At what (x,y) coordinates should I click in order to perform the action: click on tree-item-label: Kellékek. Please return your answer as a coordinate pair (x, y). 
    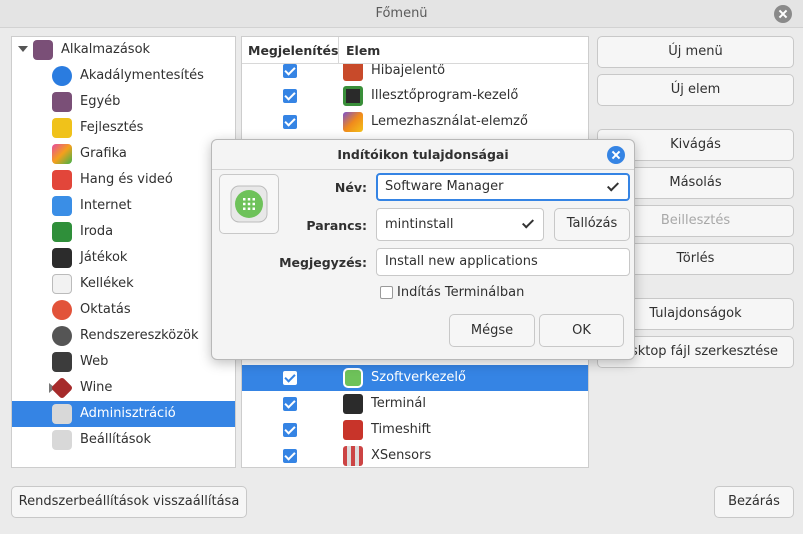
    Looking at the image, I should click on (107, 283).